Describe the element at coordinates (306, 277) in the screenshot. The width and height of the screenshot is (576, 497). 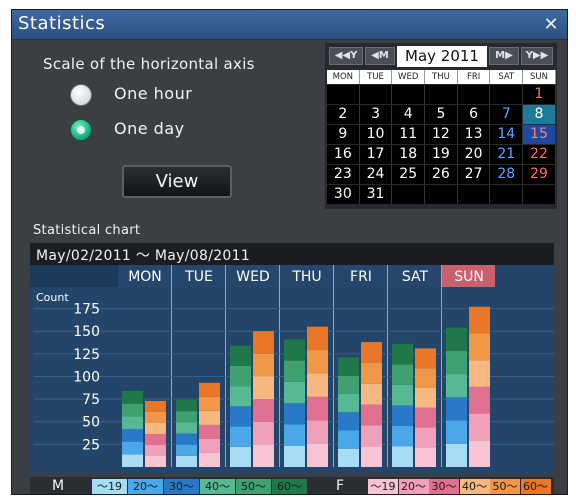
I see `day-header-thu: THU` at that location.